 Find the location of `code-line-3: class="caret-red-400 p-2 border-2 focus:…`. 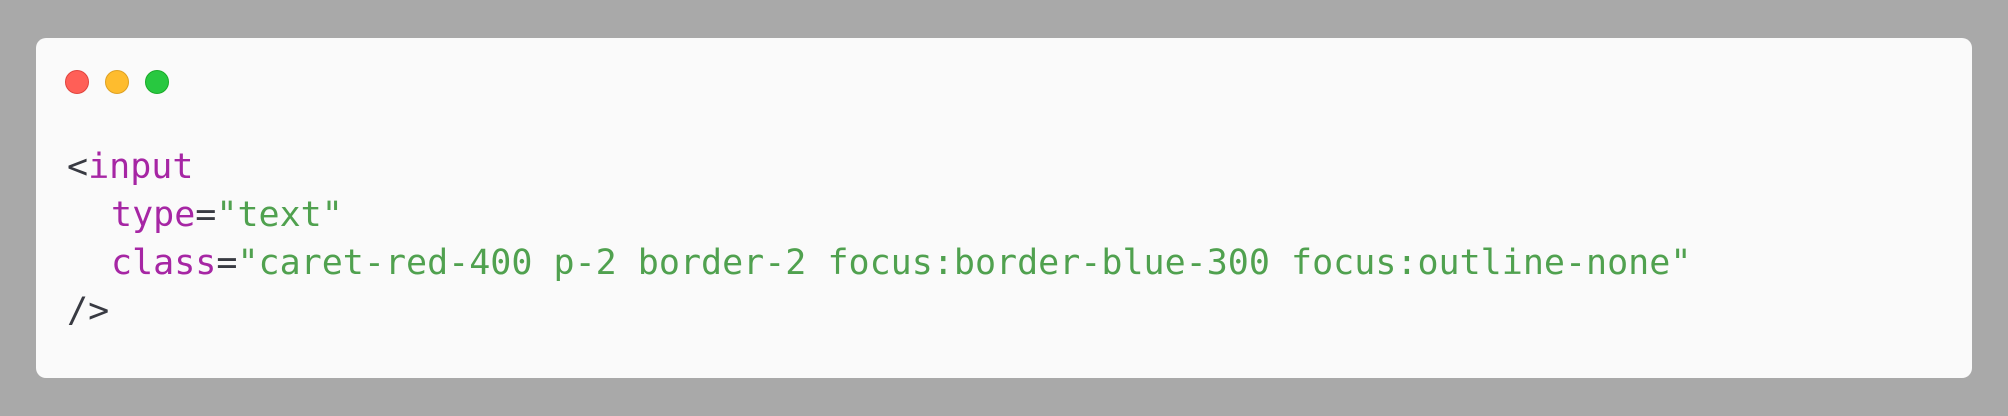

code-line-3: class="caret-red-400 p-2 border-2 focus:… is located at coordinates (879, 263).